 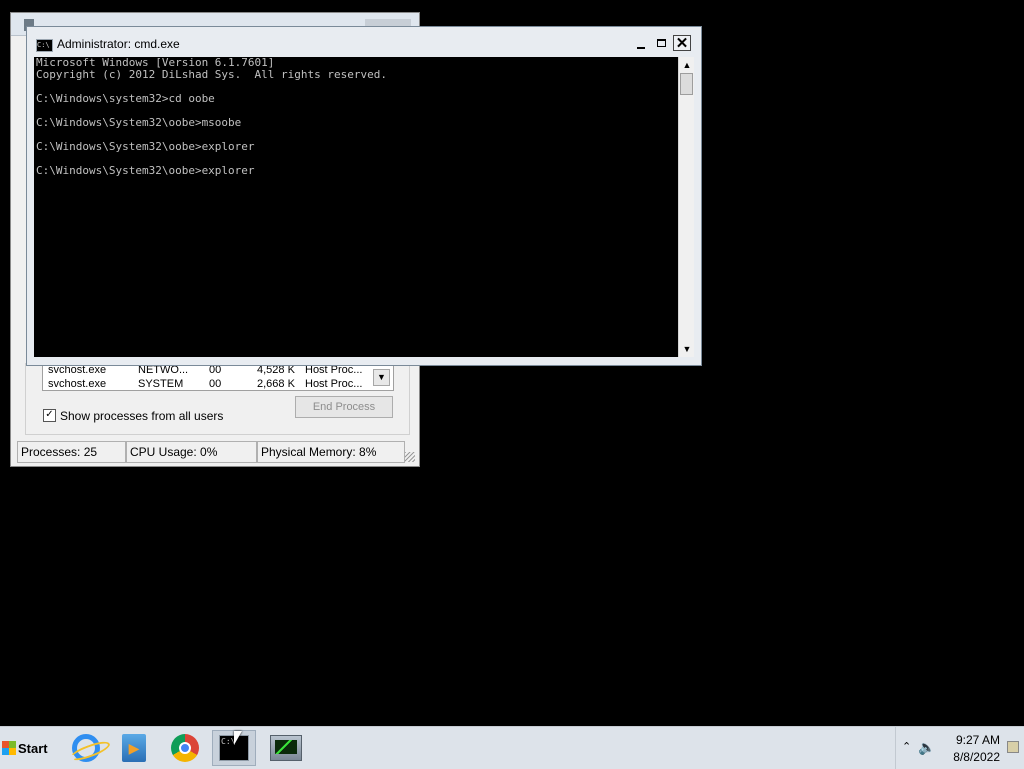 I want to click on maximize-button, so click(x=661, y=43).